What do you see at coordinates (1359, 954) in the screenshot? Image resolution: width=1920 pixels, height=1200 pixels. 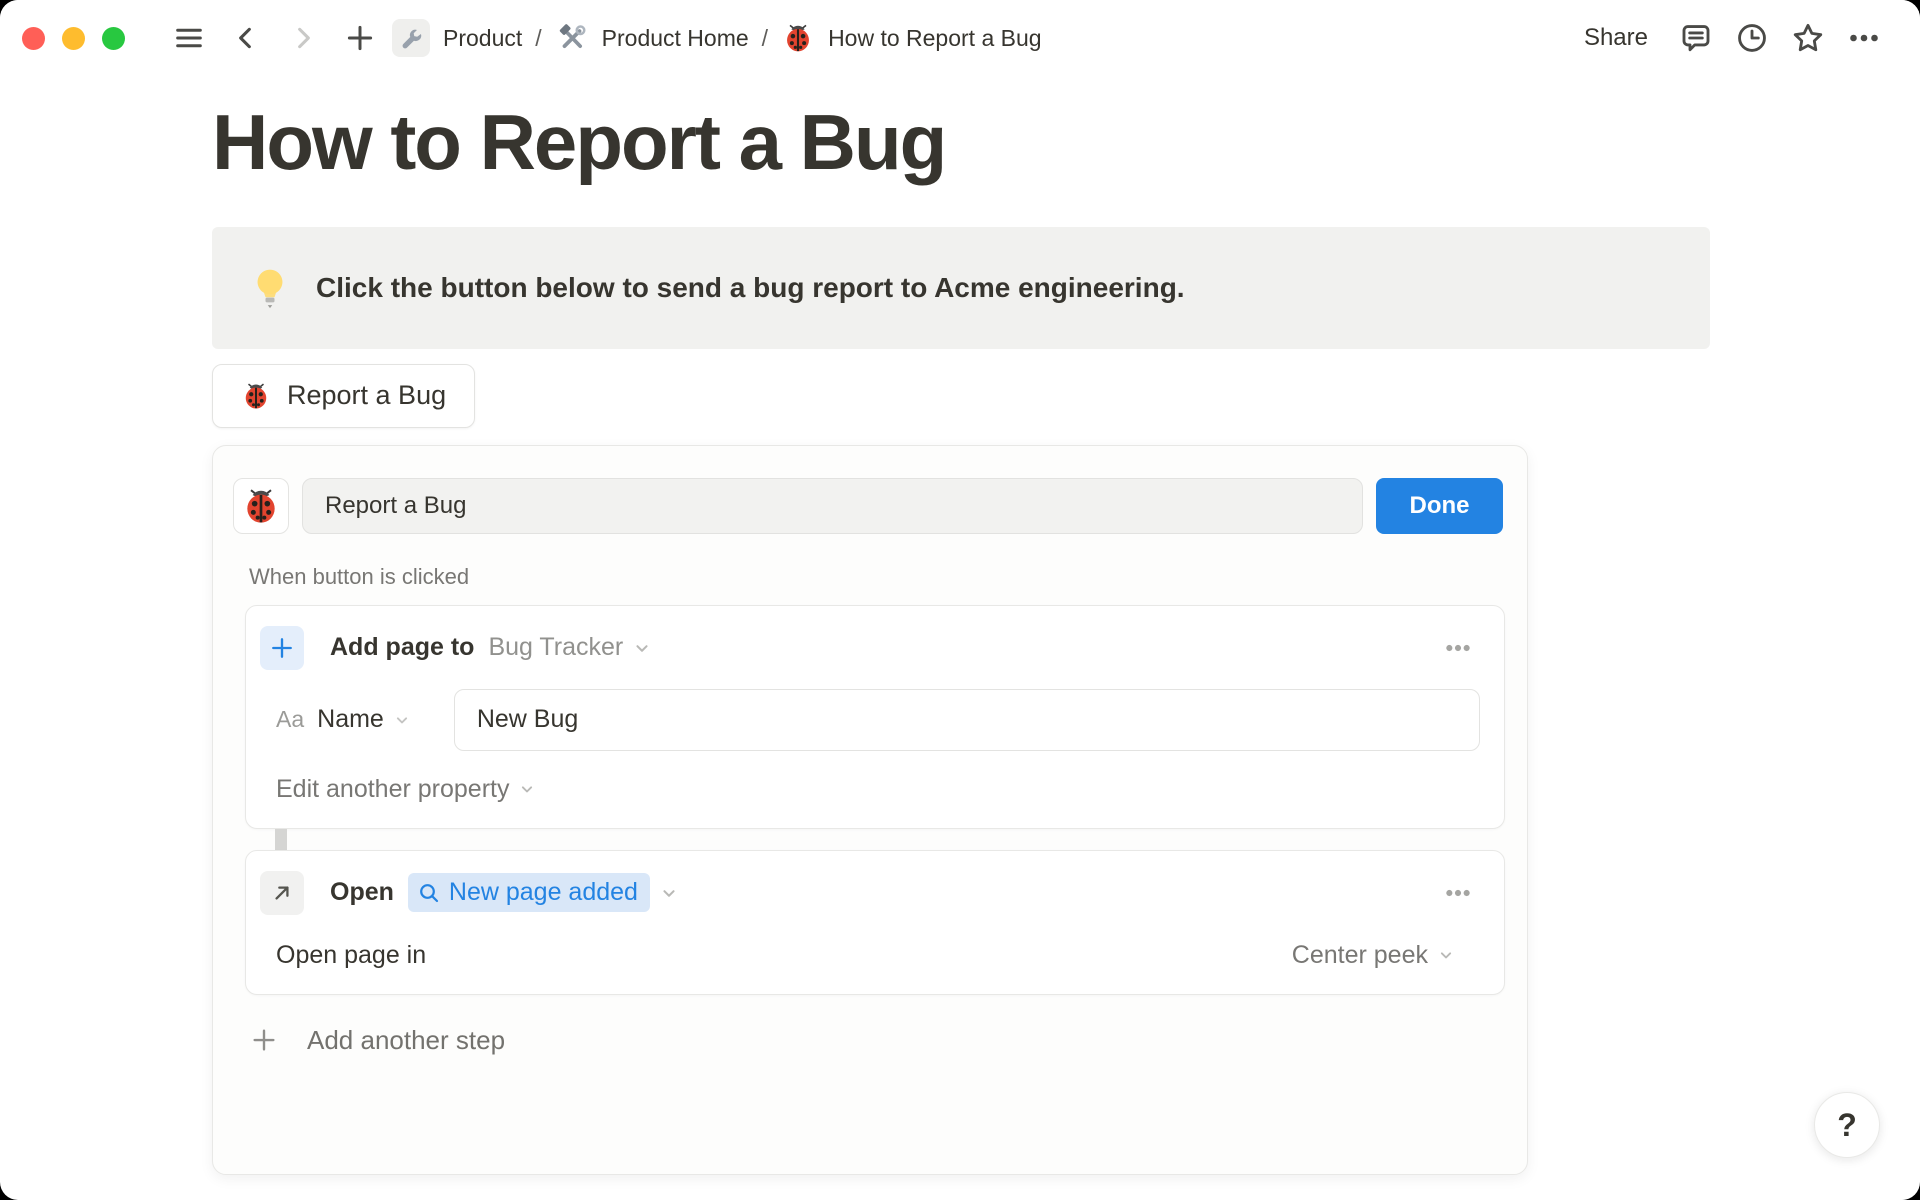 I see `open-mode-value: Center peek` at bounding box center [1359, 954].